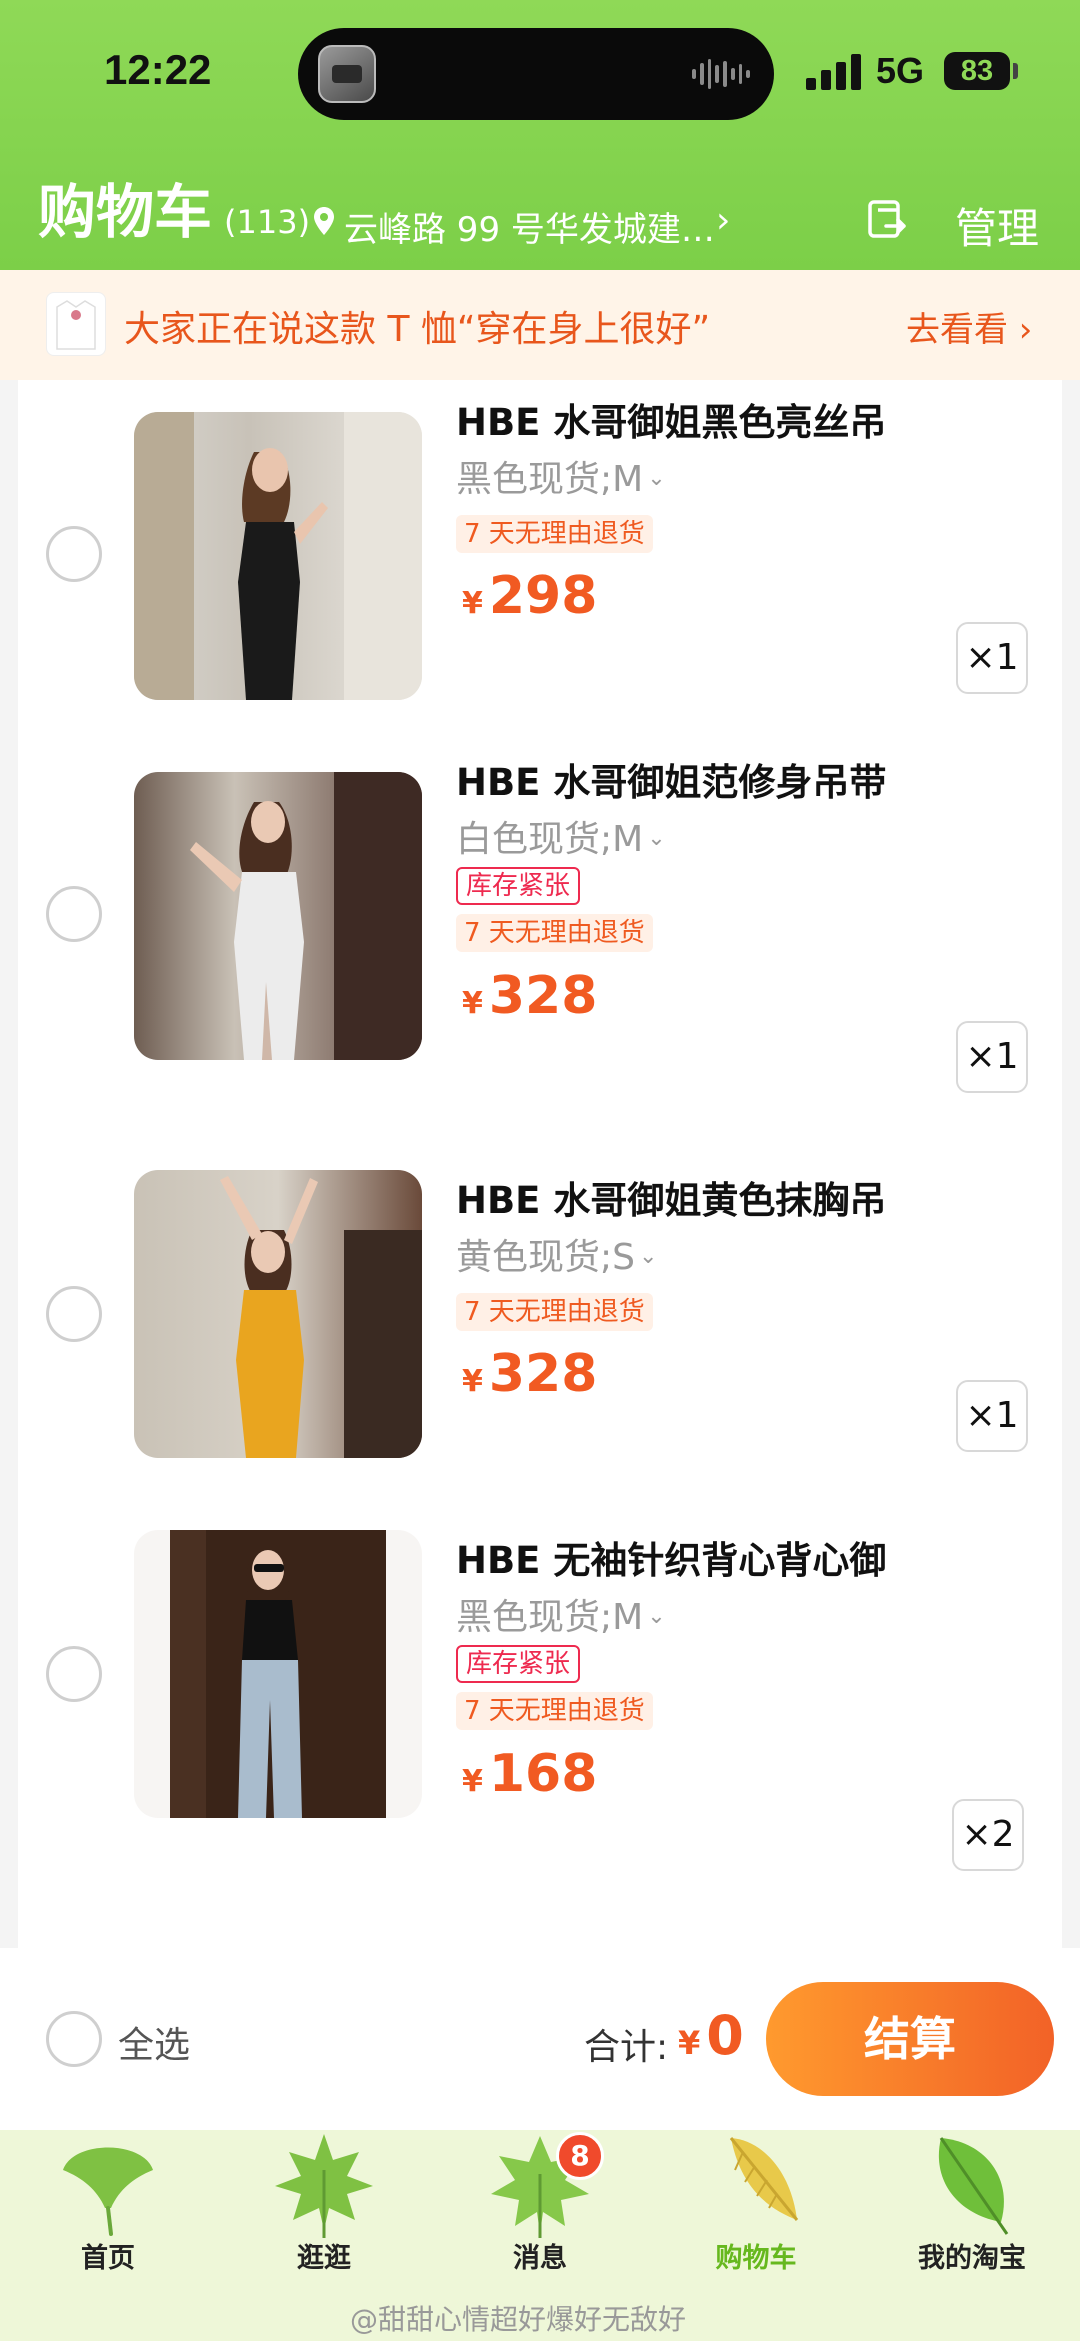 Image resolution: width=1080 pixels, height=2341 pixels. I want to click on tab-messages: 消息, so click(540, 2215).